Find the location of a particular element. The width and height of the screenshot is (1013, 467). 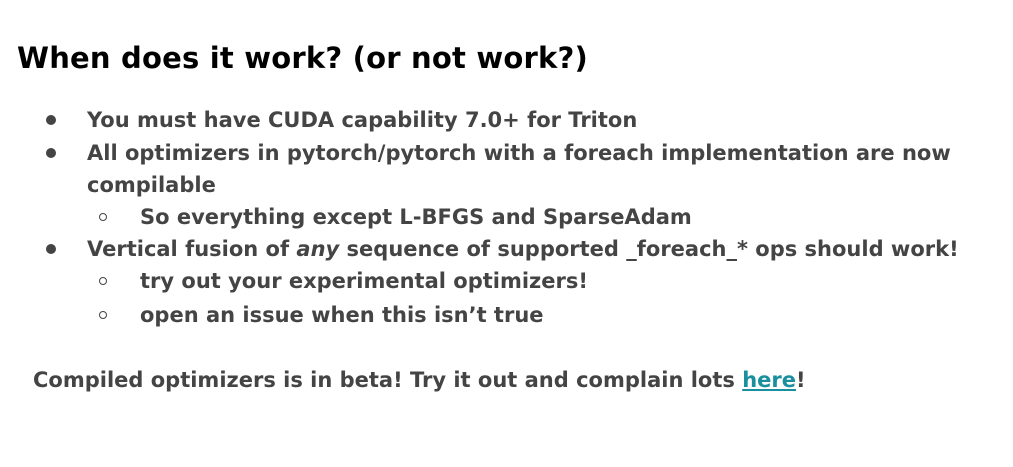

bullet-item-optimizers-line2: compilable is located at coordinates (151, 185).